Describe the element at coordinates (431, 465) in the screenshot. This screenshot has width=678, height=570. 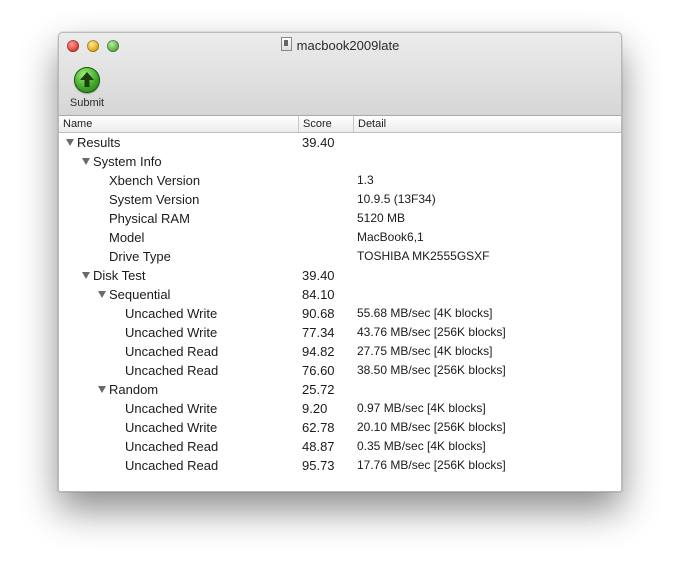
I see `row-detail: 17.76 MB/sec [256K blocks]` at that location.